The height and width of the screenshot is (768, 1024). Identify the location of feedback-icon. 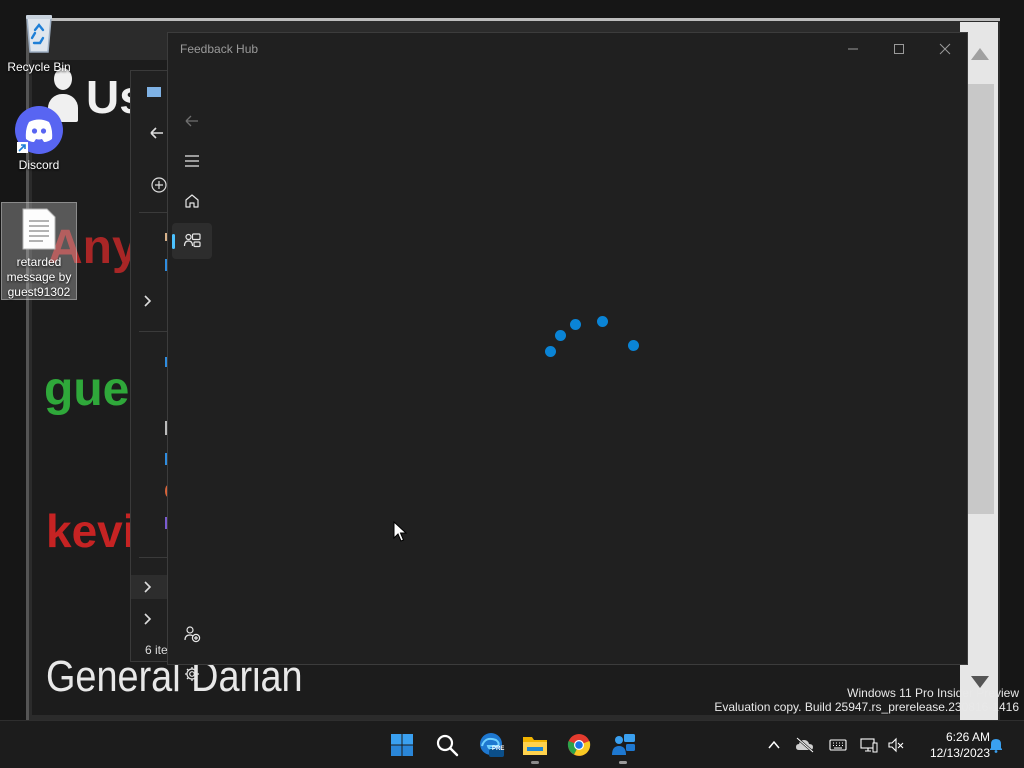
(192, 240).